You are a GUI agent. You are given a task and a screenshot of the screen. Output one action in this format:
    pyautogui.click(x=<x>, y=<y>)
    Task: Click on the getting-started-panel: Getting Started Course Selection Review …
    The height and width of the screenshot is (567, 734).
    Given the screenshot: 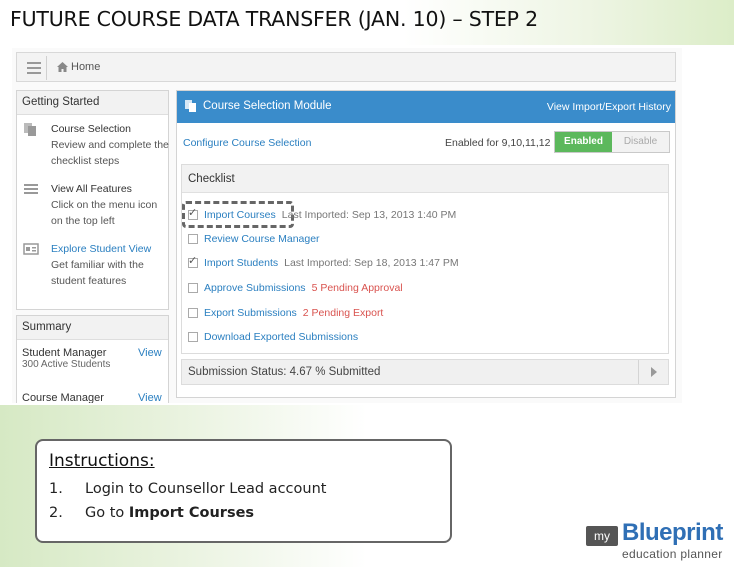 What is the action you would take?
    pyautogui.click(x=92, y=200)
    